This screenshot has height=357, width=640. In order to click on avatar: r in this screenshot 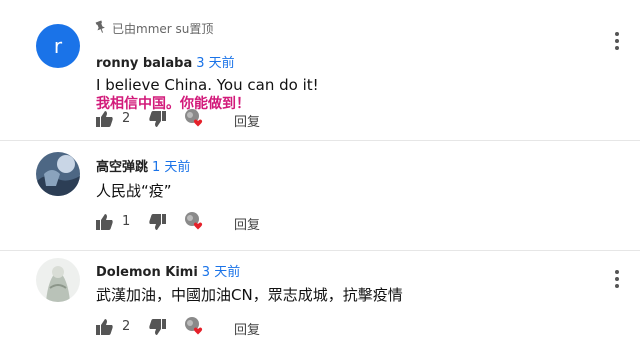, I will do `click(58, 46)`.